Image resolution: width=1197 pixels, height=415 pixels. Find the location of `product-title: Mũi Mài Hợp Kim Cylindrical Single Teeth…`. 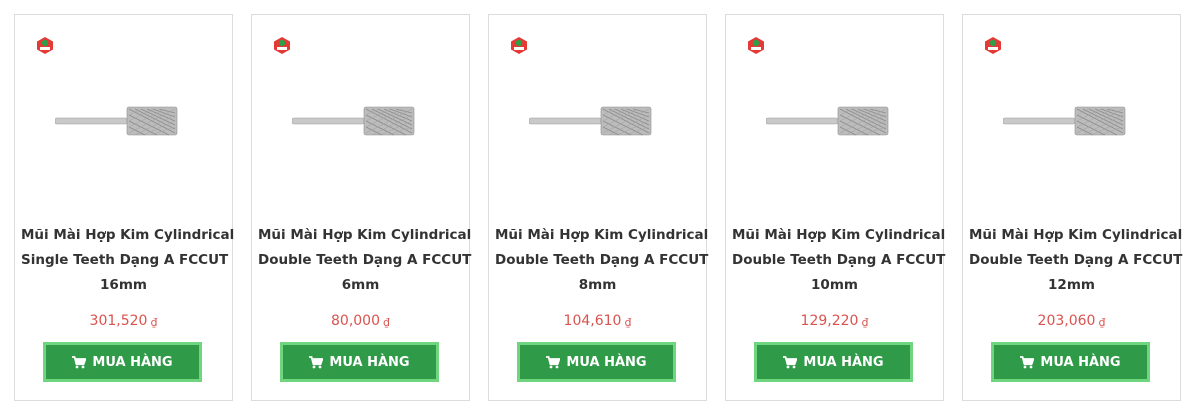

product-title: Mũi Mài Hợp Kim Cylindrical Single Teeth… is located at coordinates (127, 260).